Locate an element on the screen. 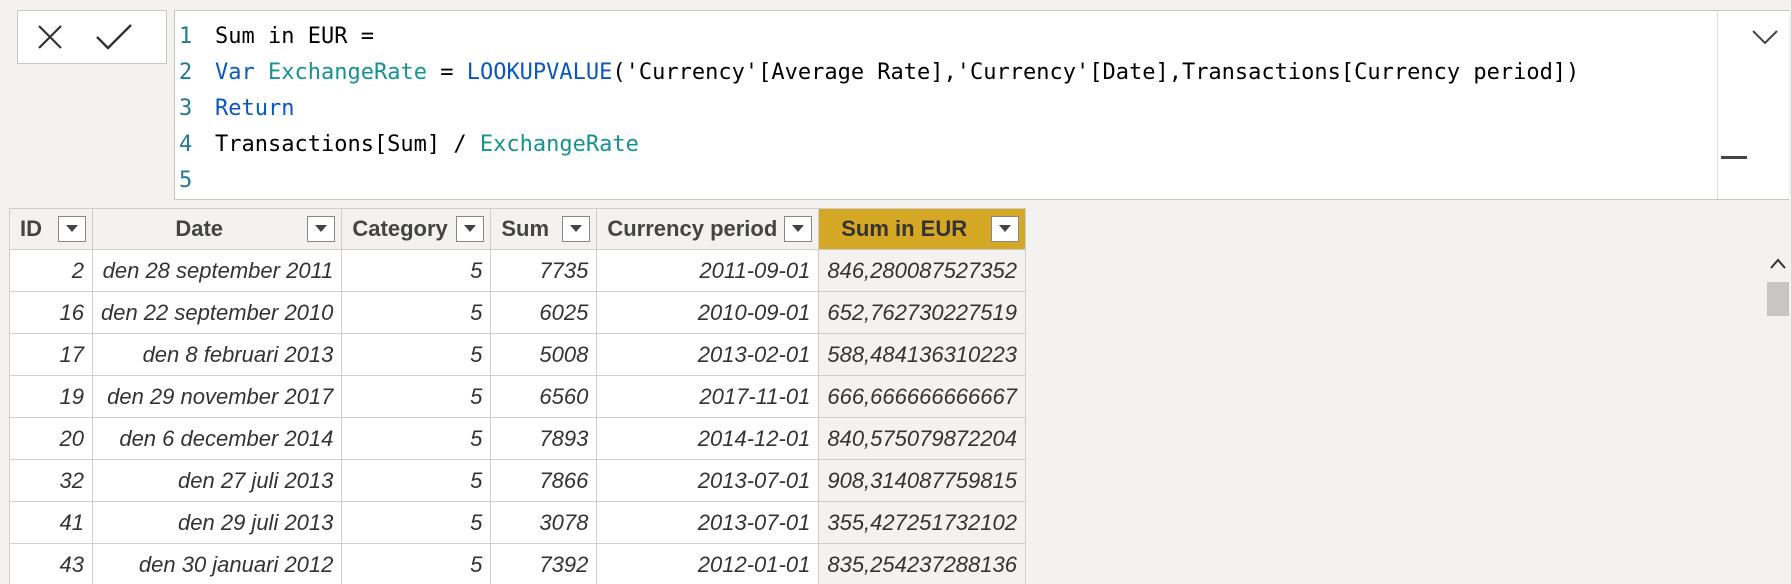  formula-commit-controls is located at coordinates (92, 37).